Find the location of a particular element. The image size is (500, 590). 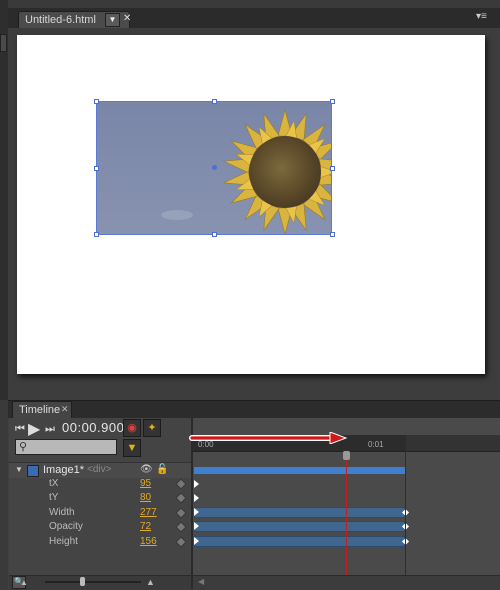

timeline-end-marker is located at coordinates (405, 513).